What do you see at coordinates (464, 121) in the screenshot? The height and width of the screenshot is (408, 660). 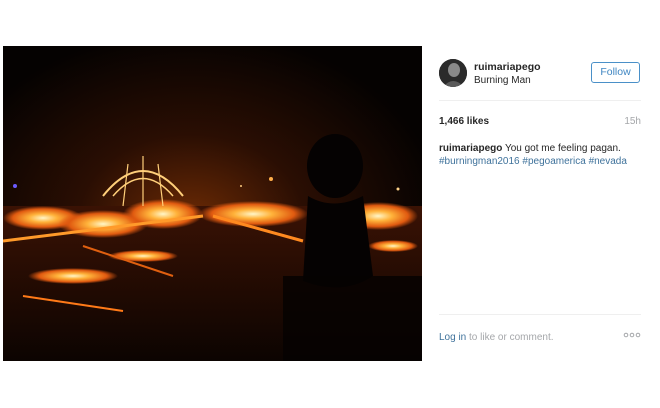 I see `likes-count: 1,466 likes` at bounding box center [464, 121].